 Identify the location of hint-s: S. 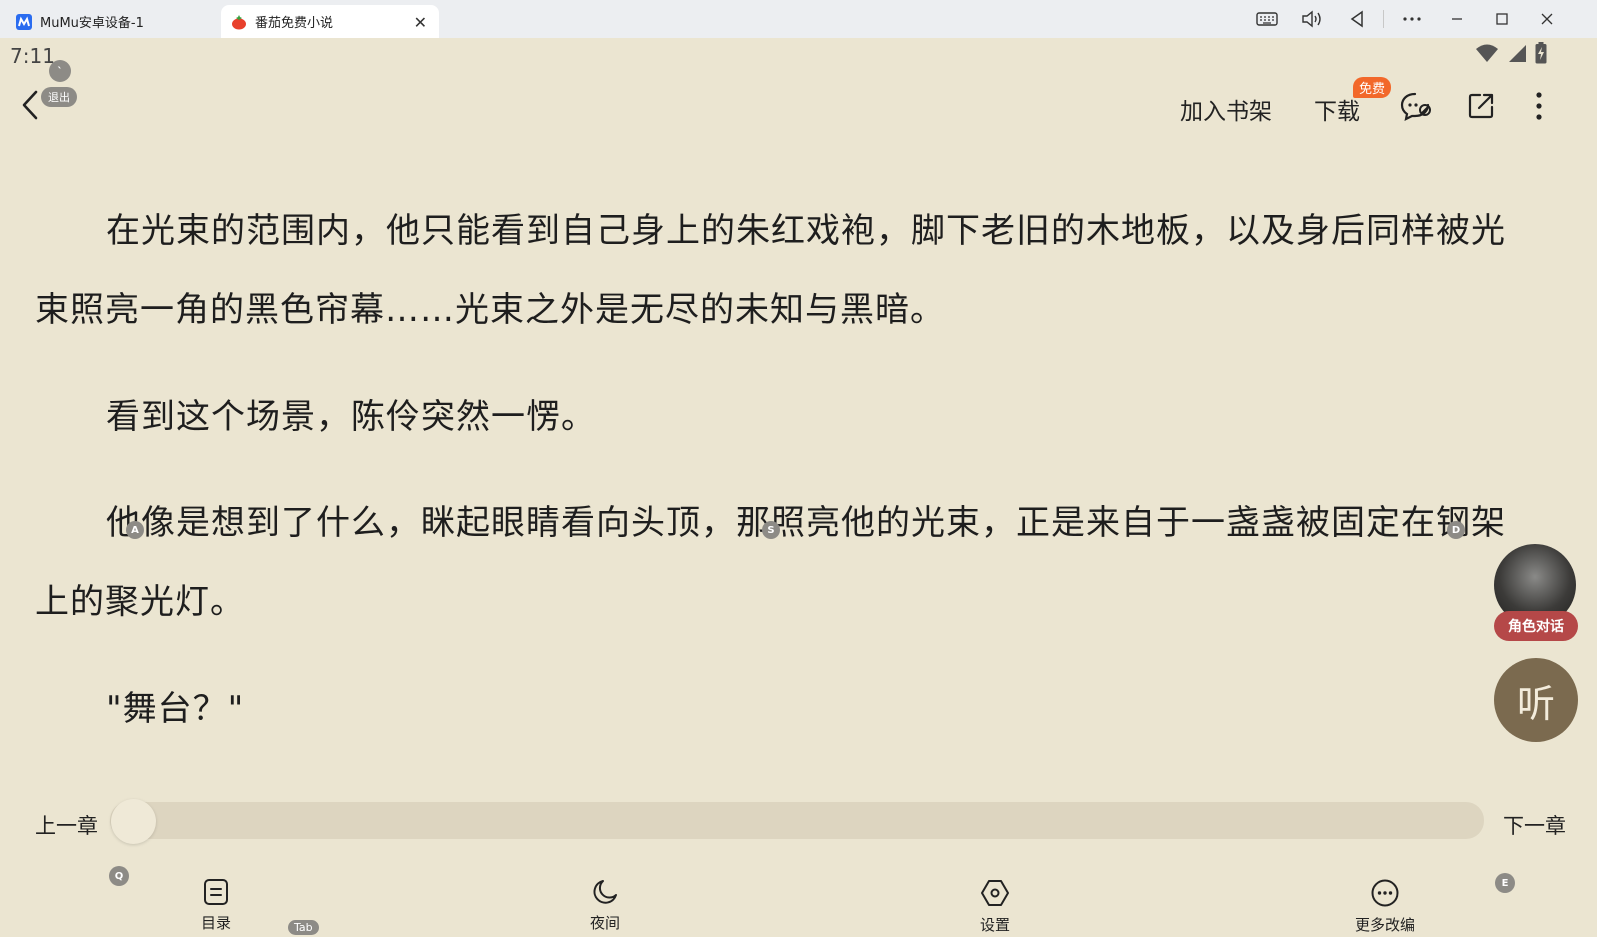
(771, 530).